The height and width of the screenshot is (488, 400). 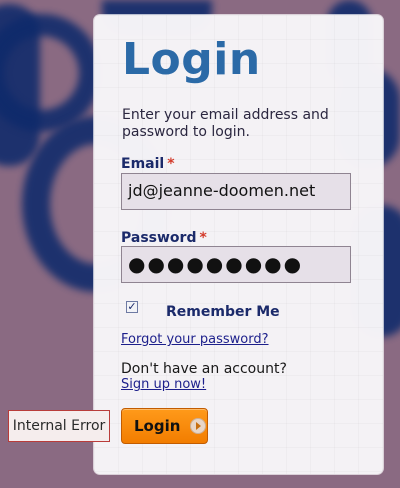 I want to click on forgot-password-link: Forgot your password?, so click(x=195, y=339).